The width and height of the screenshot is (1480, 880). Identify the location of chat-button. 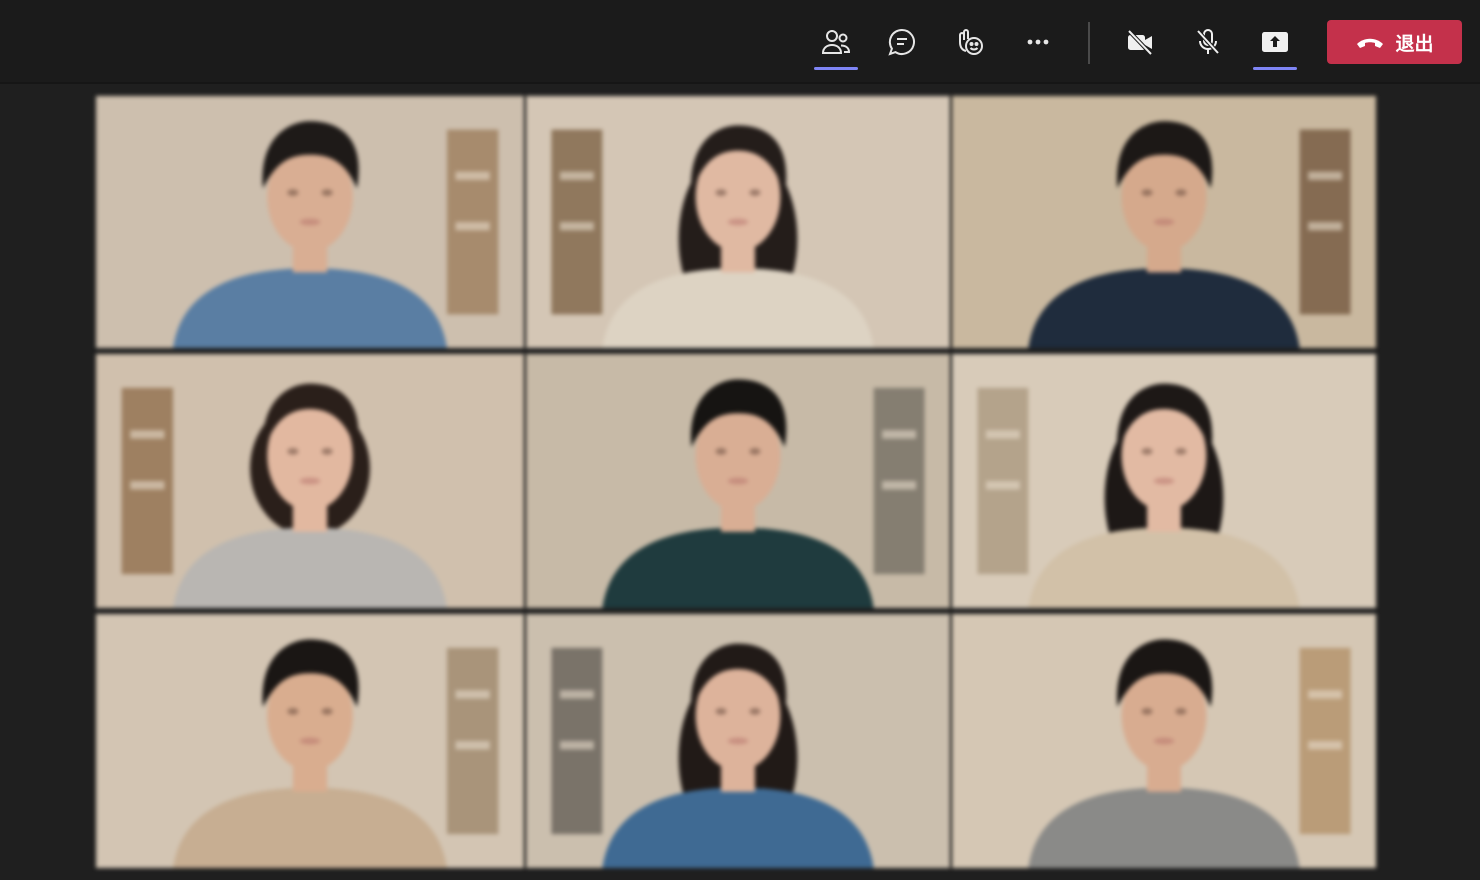
(902, 42).